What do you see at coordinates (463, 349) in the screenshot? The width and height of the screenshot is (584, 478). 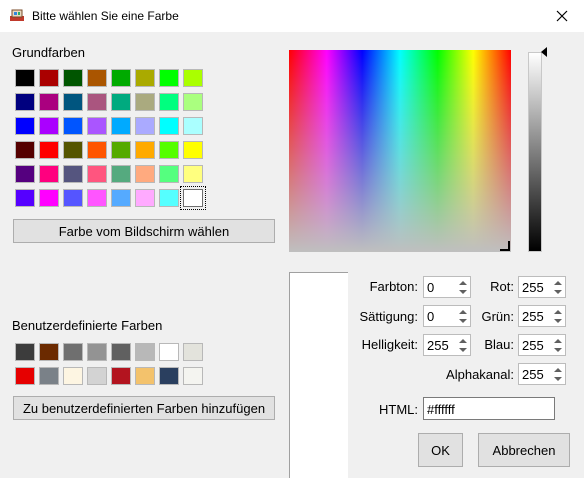 I see `value-down-arrow` at bounding box center [463, 349].